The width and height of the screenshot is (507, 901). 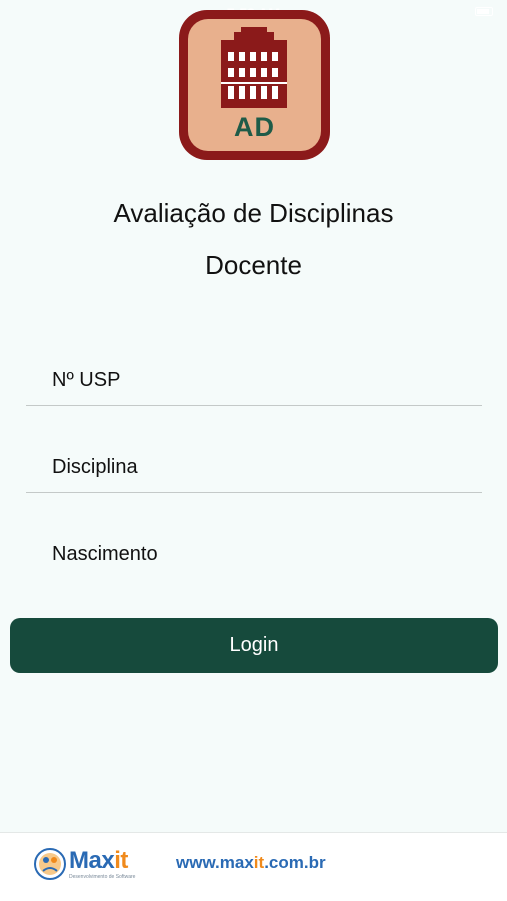 I want to click on url-mid: it, so click(x=259, y=862).